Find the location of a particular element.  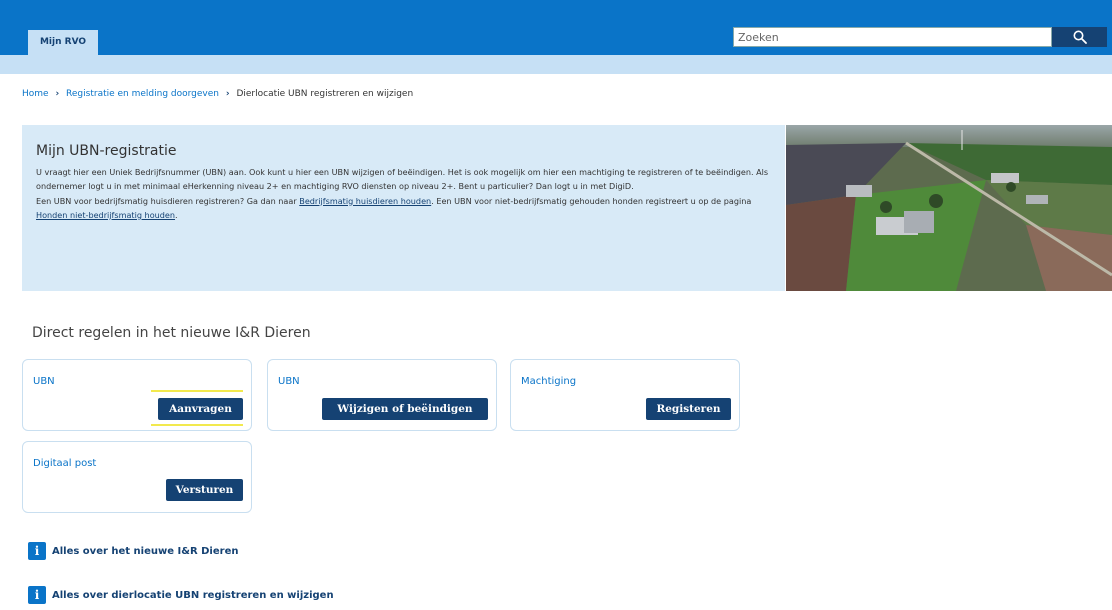

card-label: Machtiging is located at coordinates (549, 381).